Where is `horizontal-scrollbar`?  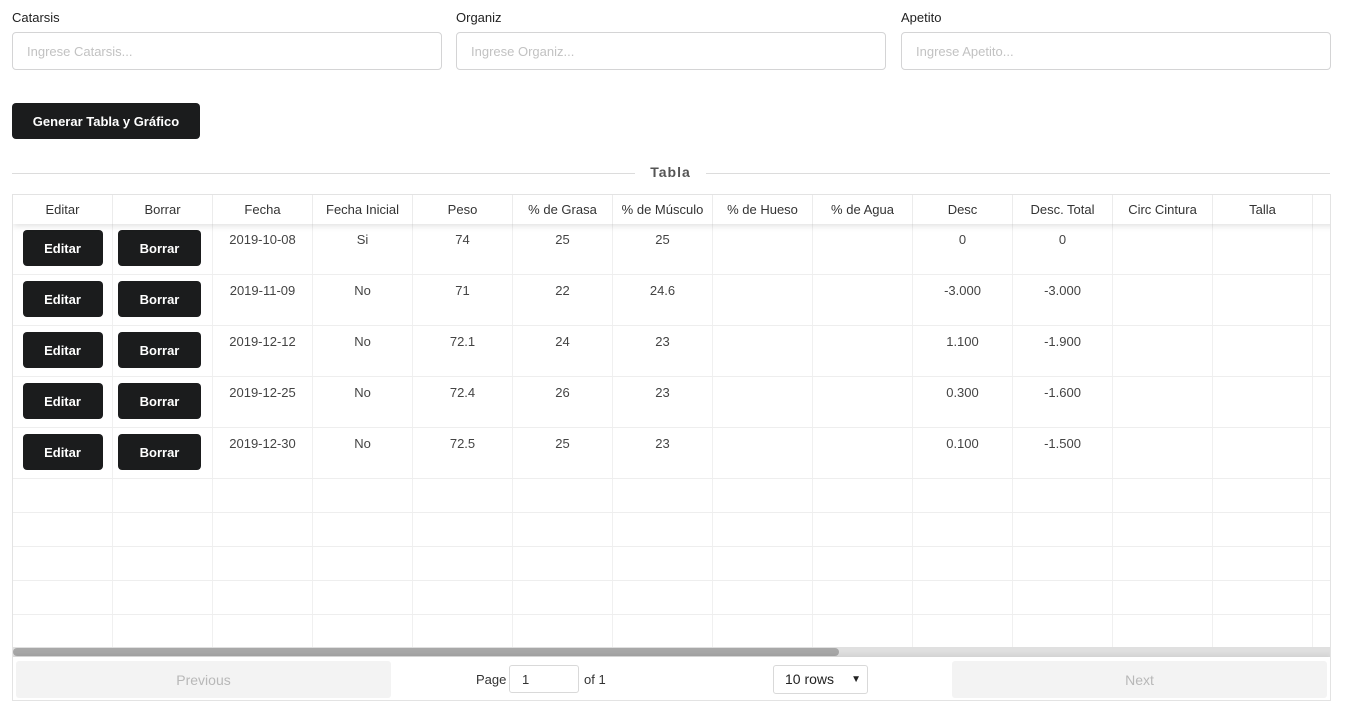
horizontal-scrollbar is located at coordinates (671, 652).